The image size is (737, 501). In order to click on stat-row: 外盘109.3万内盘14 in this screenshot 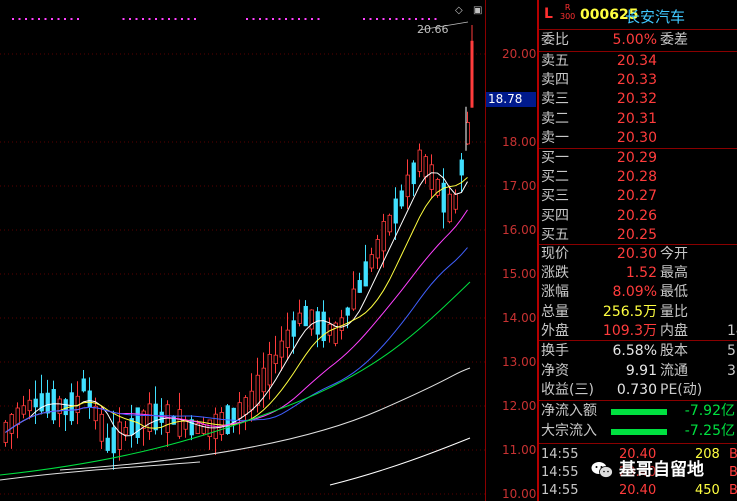, I will do `click(639, 330)`.